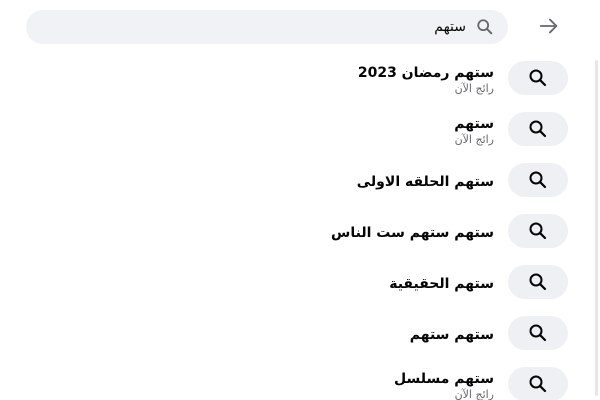 The width and height of the screenshot is (600, 400). I want to click on suggestion-title: ستهم ستهم, so click(451, 335).